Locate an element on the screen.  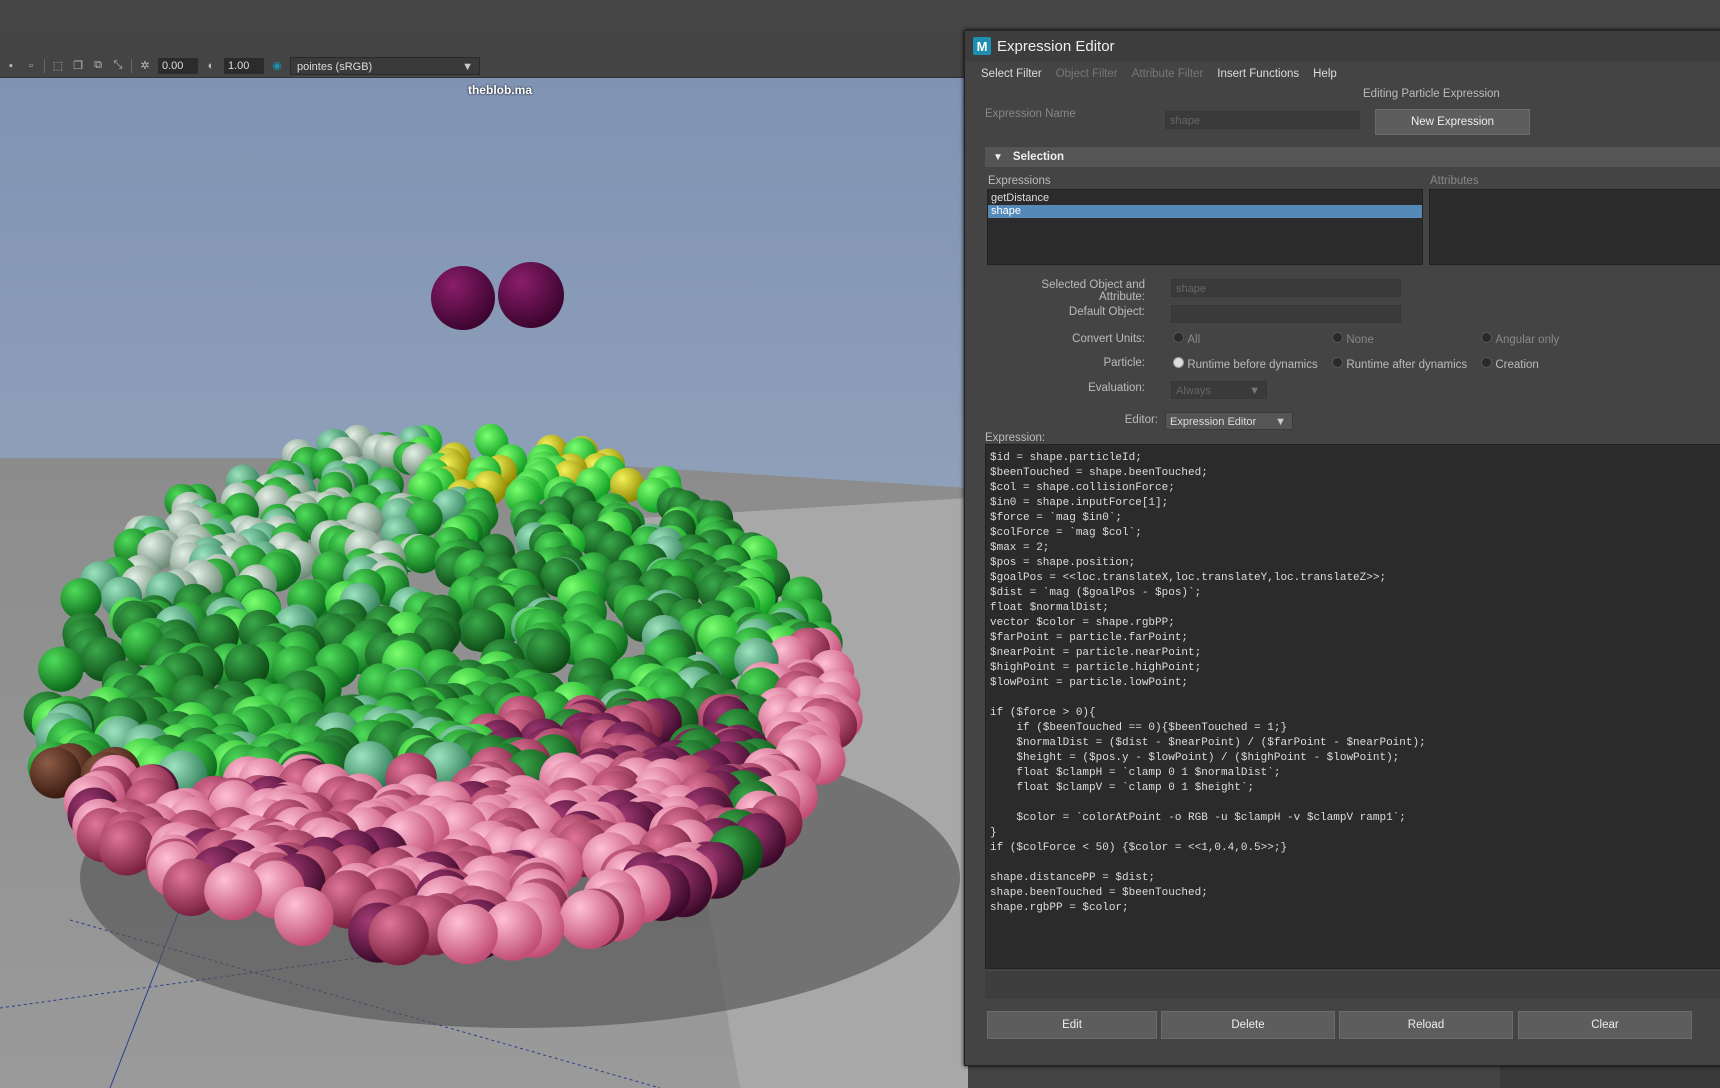
attributes-list-label: Attributes is located at coordinates (1454, 181).